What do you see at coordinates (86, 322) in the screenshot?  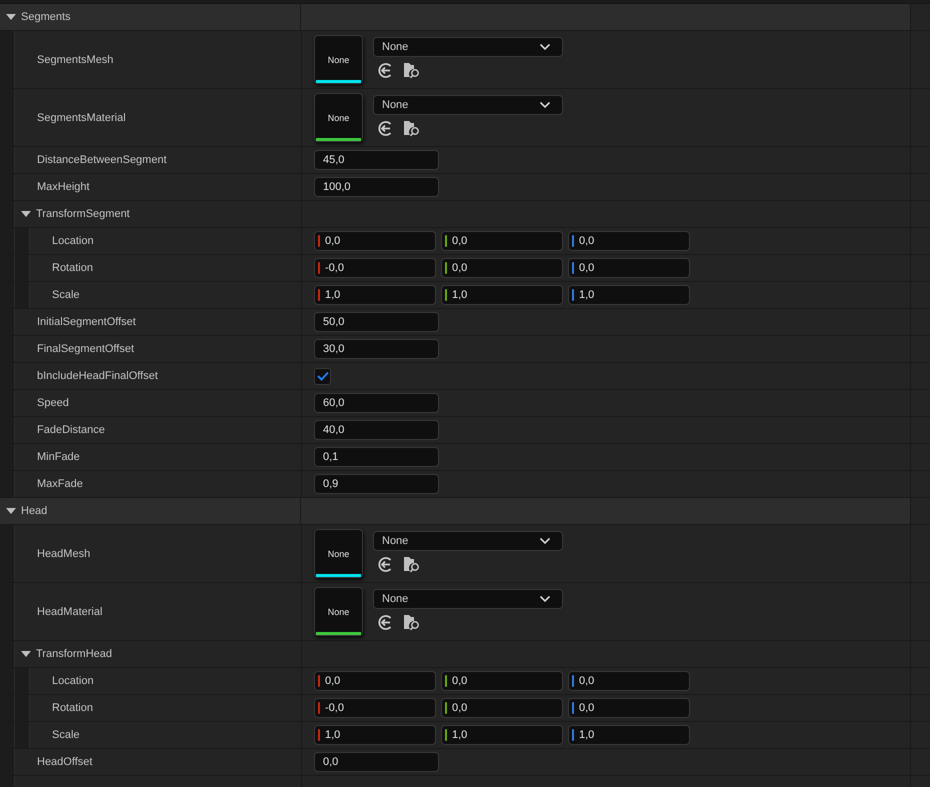 I see `property-label: InitialSegmentOffset` at bounding box center [86, 322].